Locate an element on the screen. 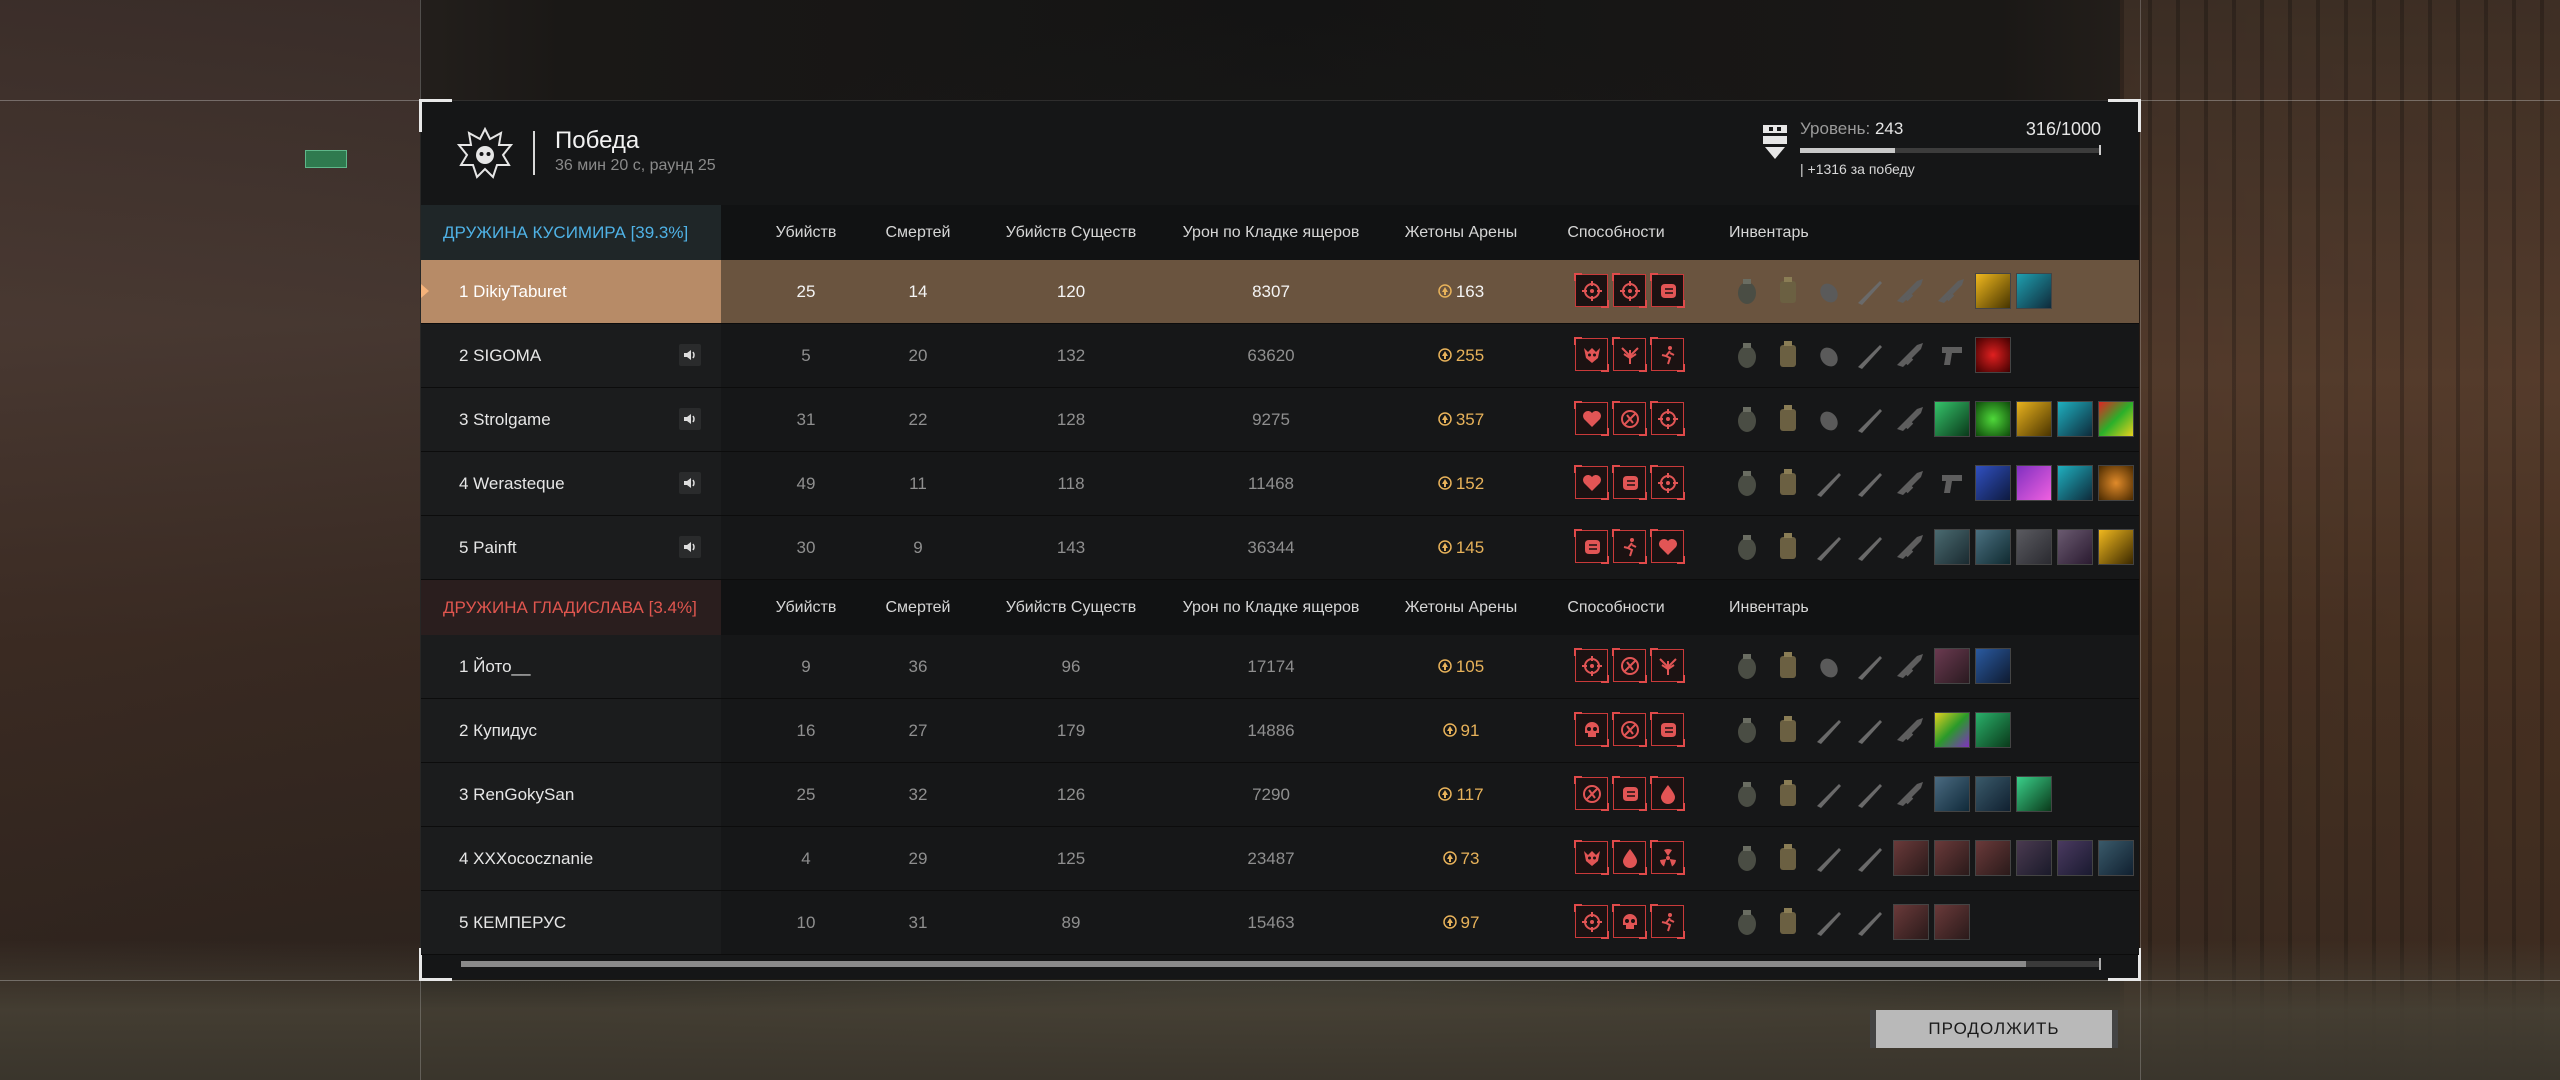  player-name: 1 DikiyTaburet is located at coordinates (571, 291).